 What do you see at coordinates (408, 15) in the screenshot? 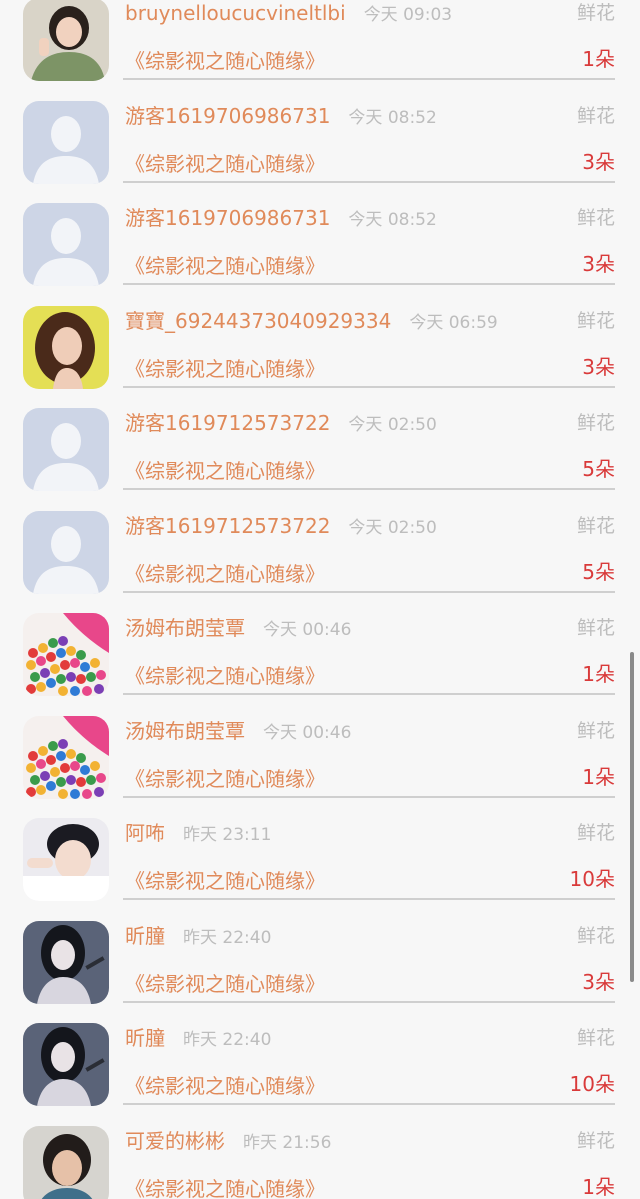
I see `timestamp: 今天 09:03` at bounding box center [408, 15].